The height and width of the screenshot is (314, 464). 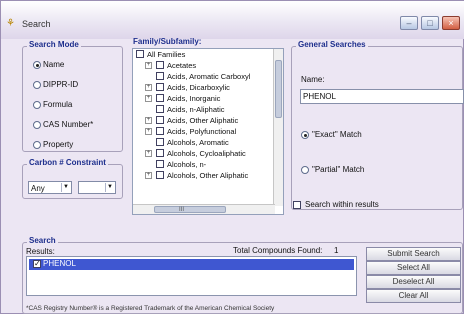 What do you see at coordinates (203, 54) in the screenshot?
I see `tree-row-all-families: All Families` at bounding box center [203, 54].